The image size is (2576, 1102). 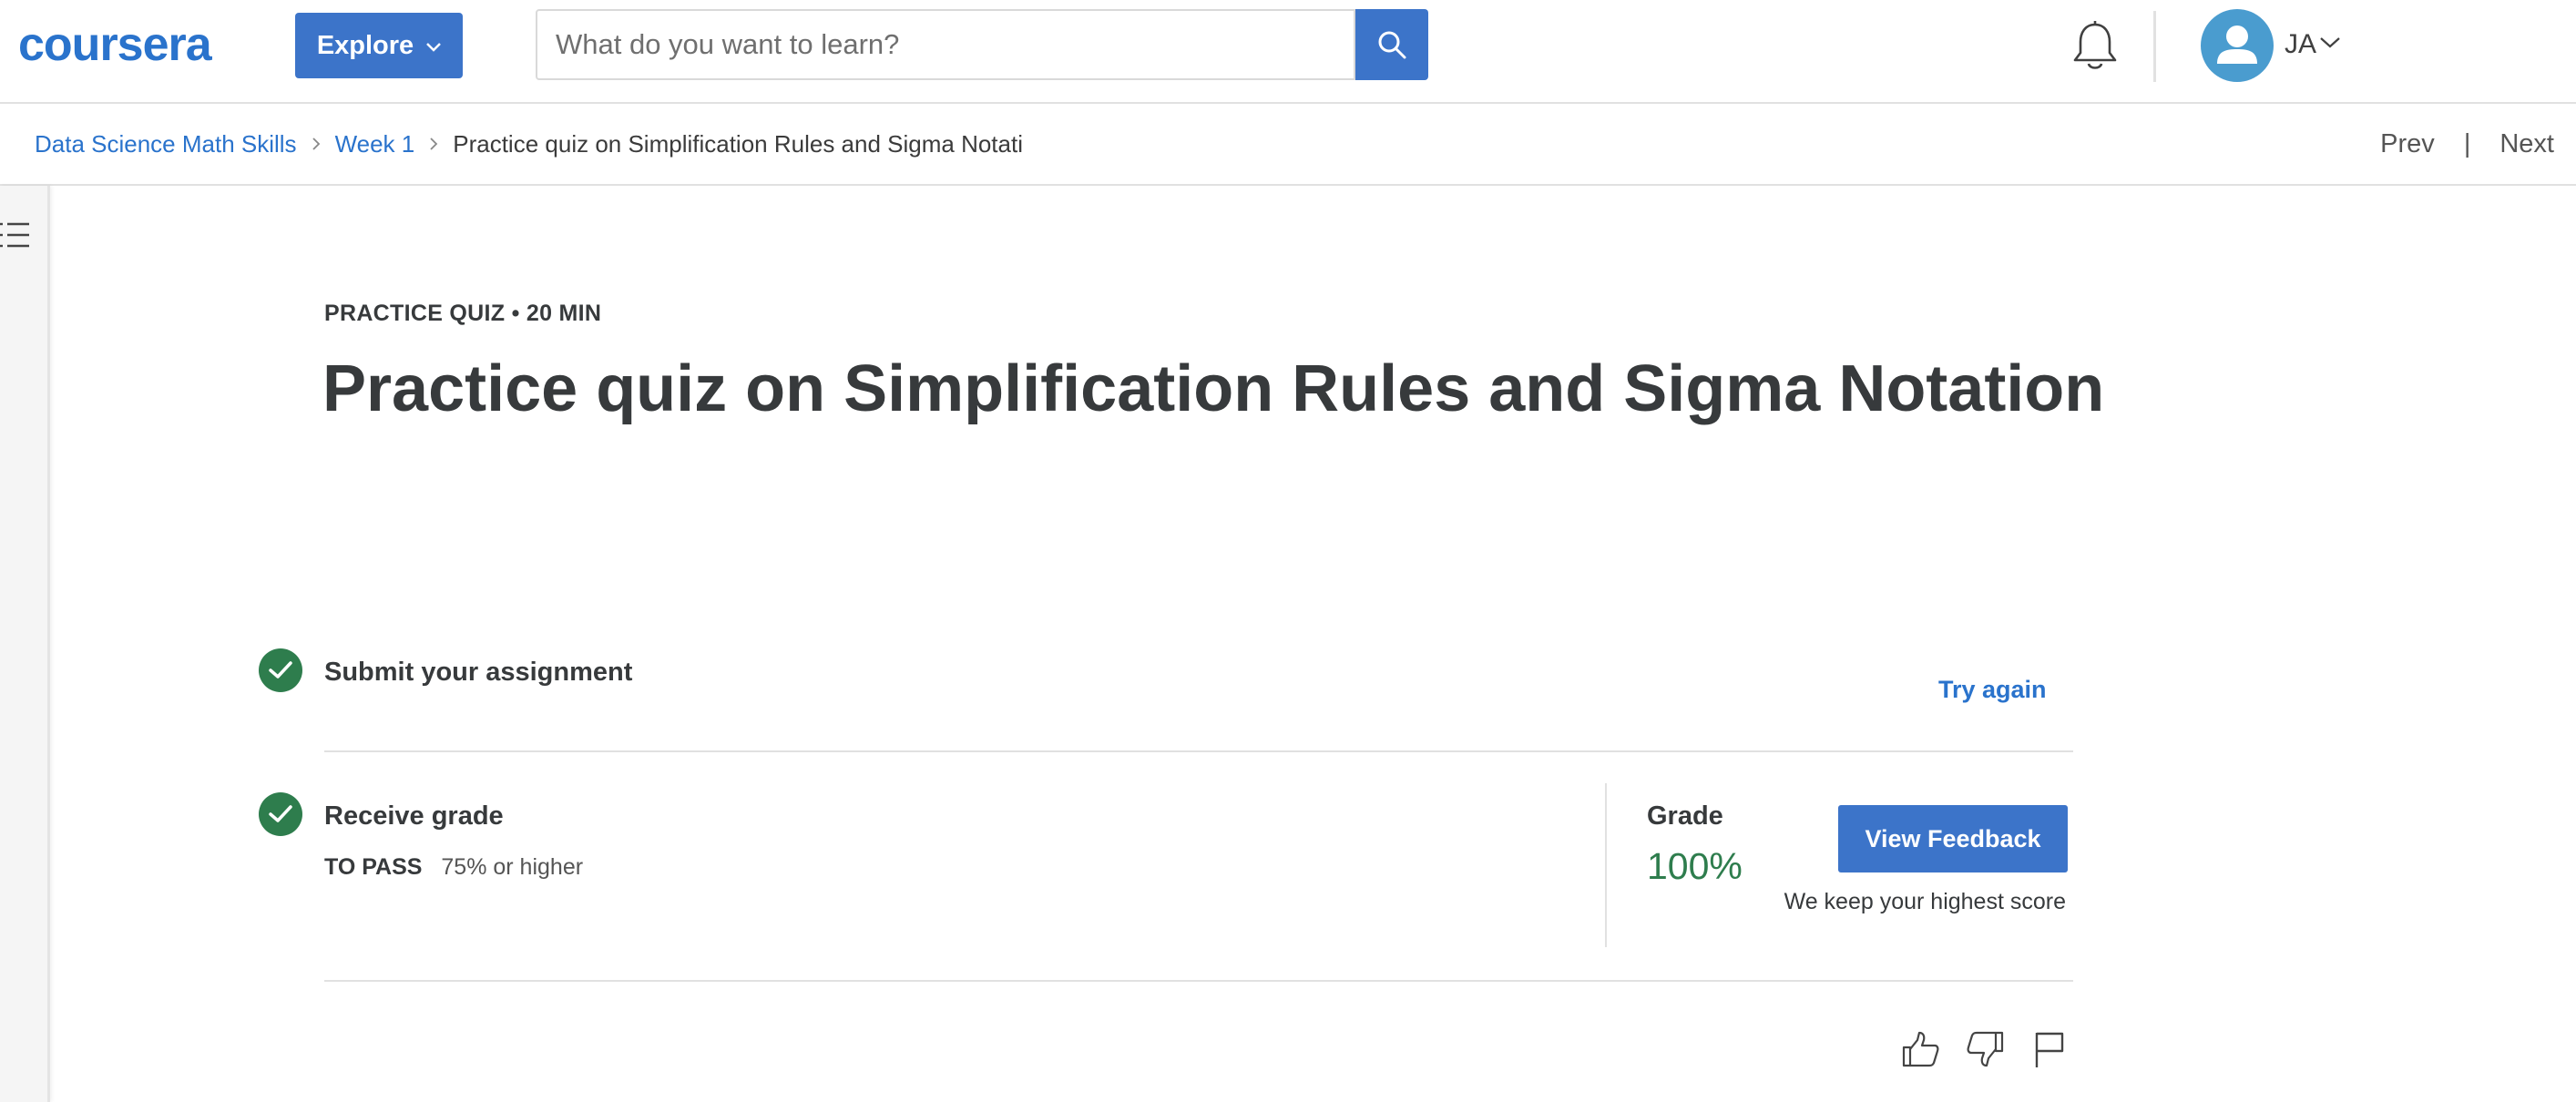 What do you see at coordinates (1986, 1049) in the screenshot?
I see `thumbs-down-icon` at bounding box center [1986, 1049].